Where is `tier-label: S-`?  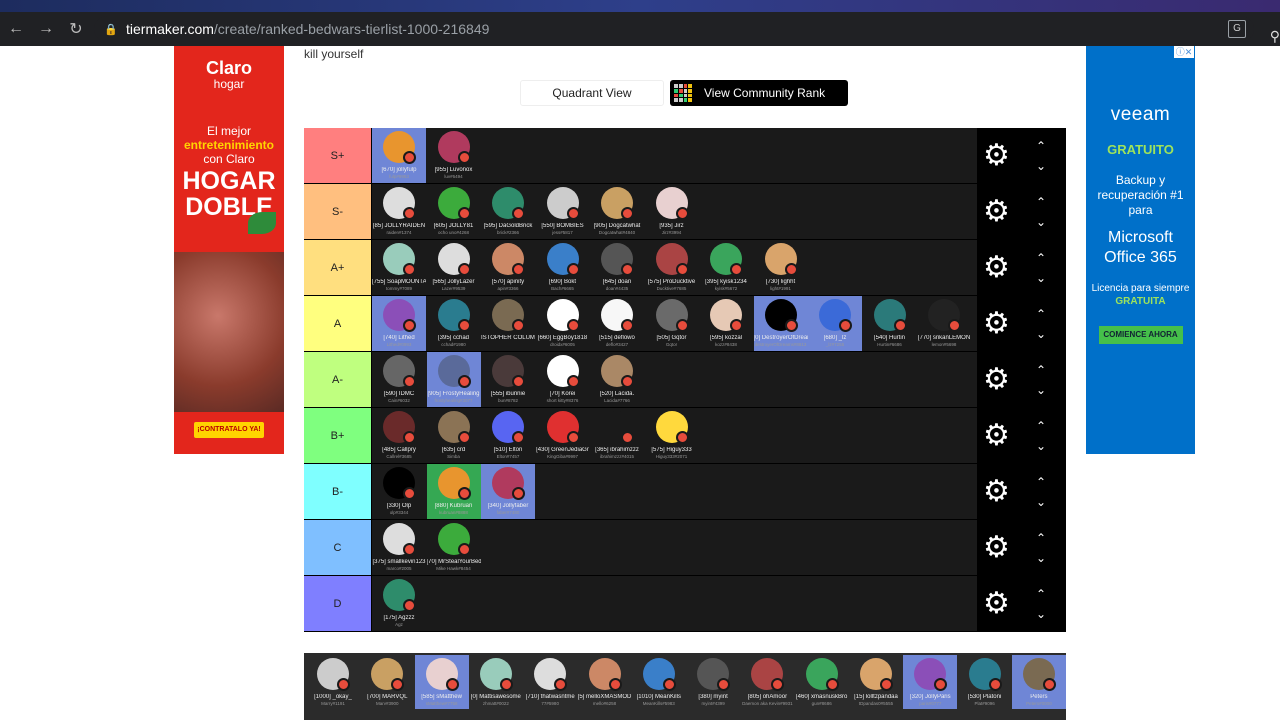
tier-label: S- is located at coordinates (338, 211).